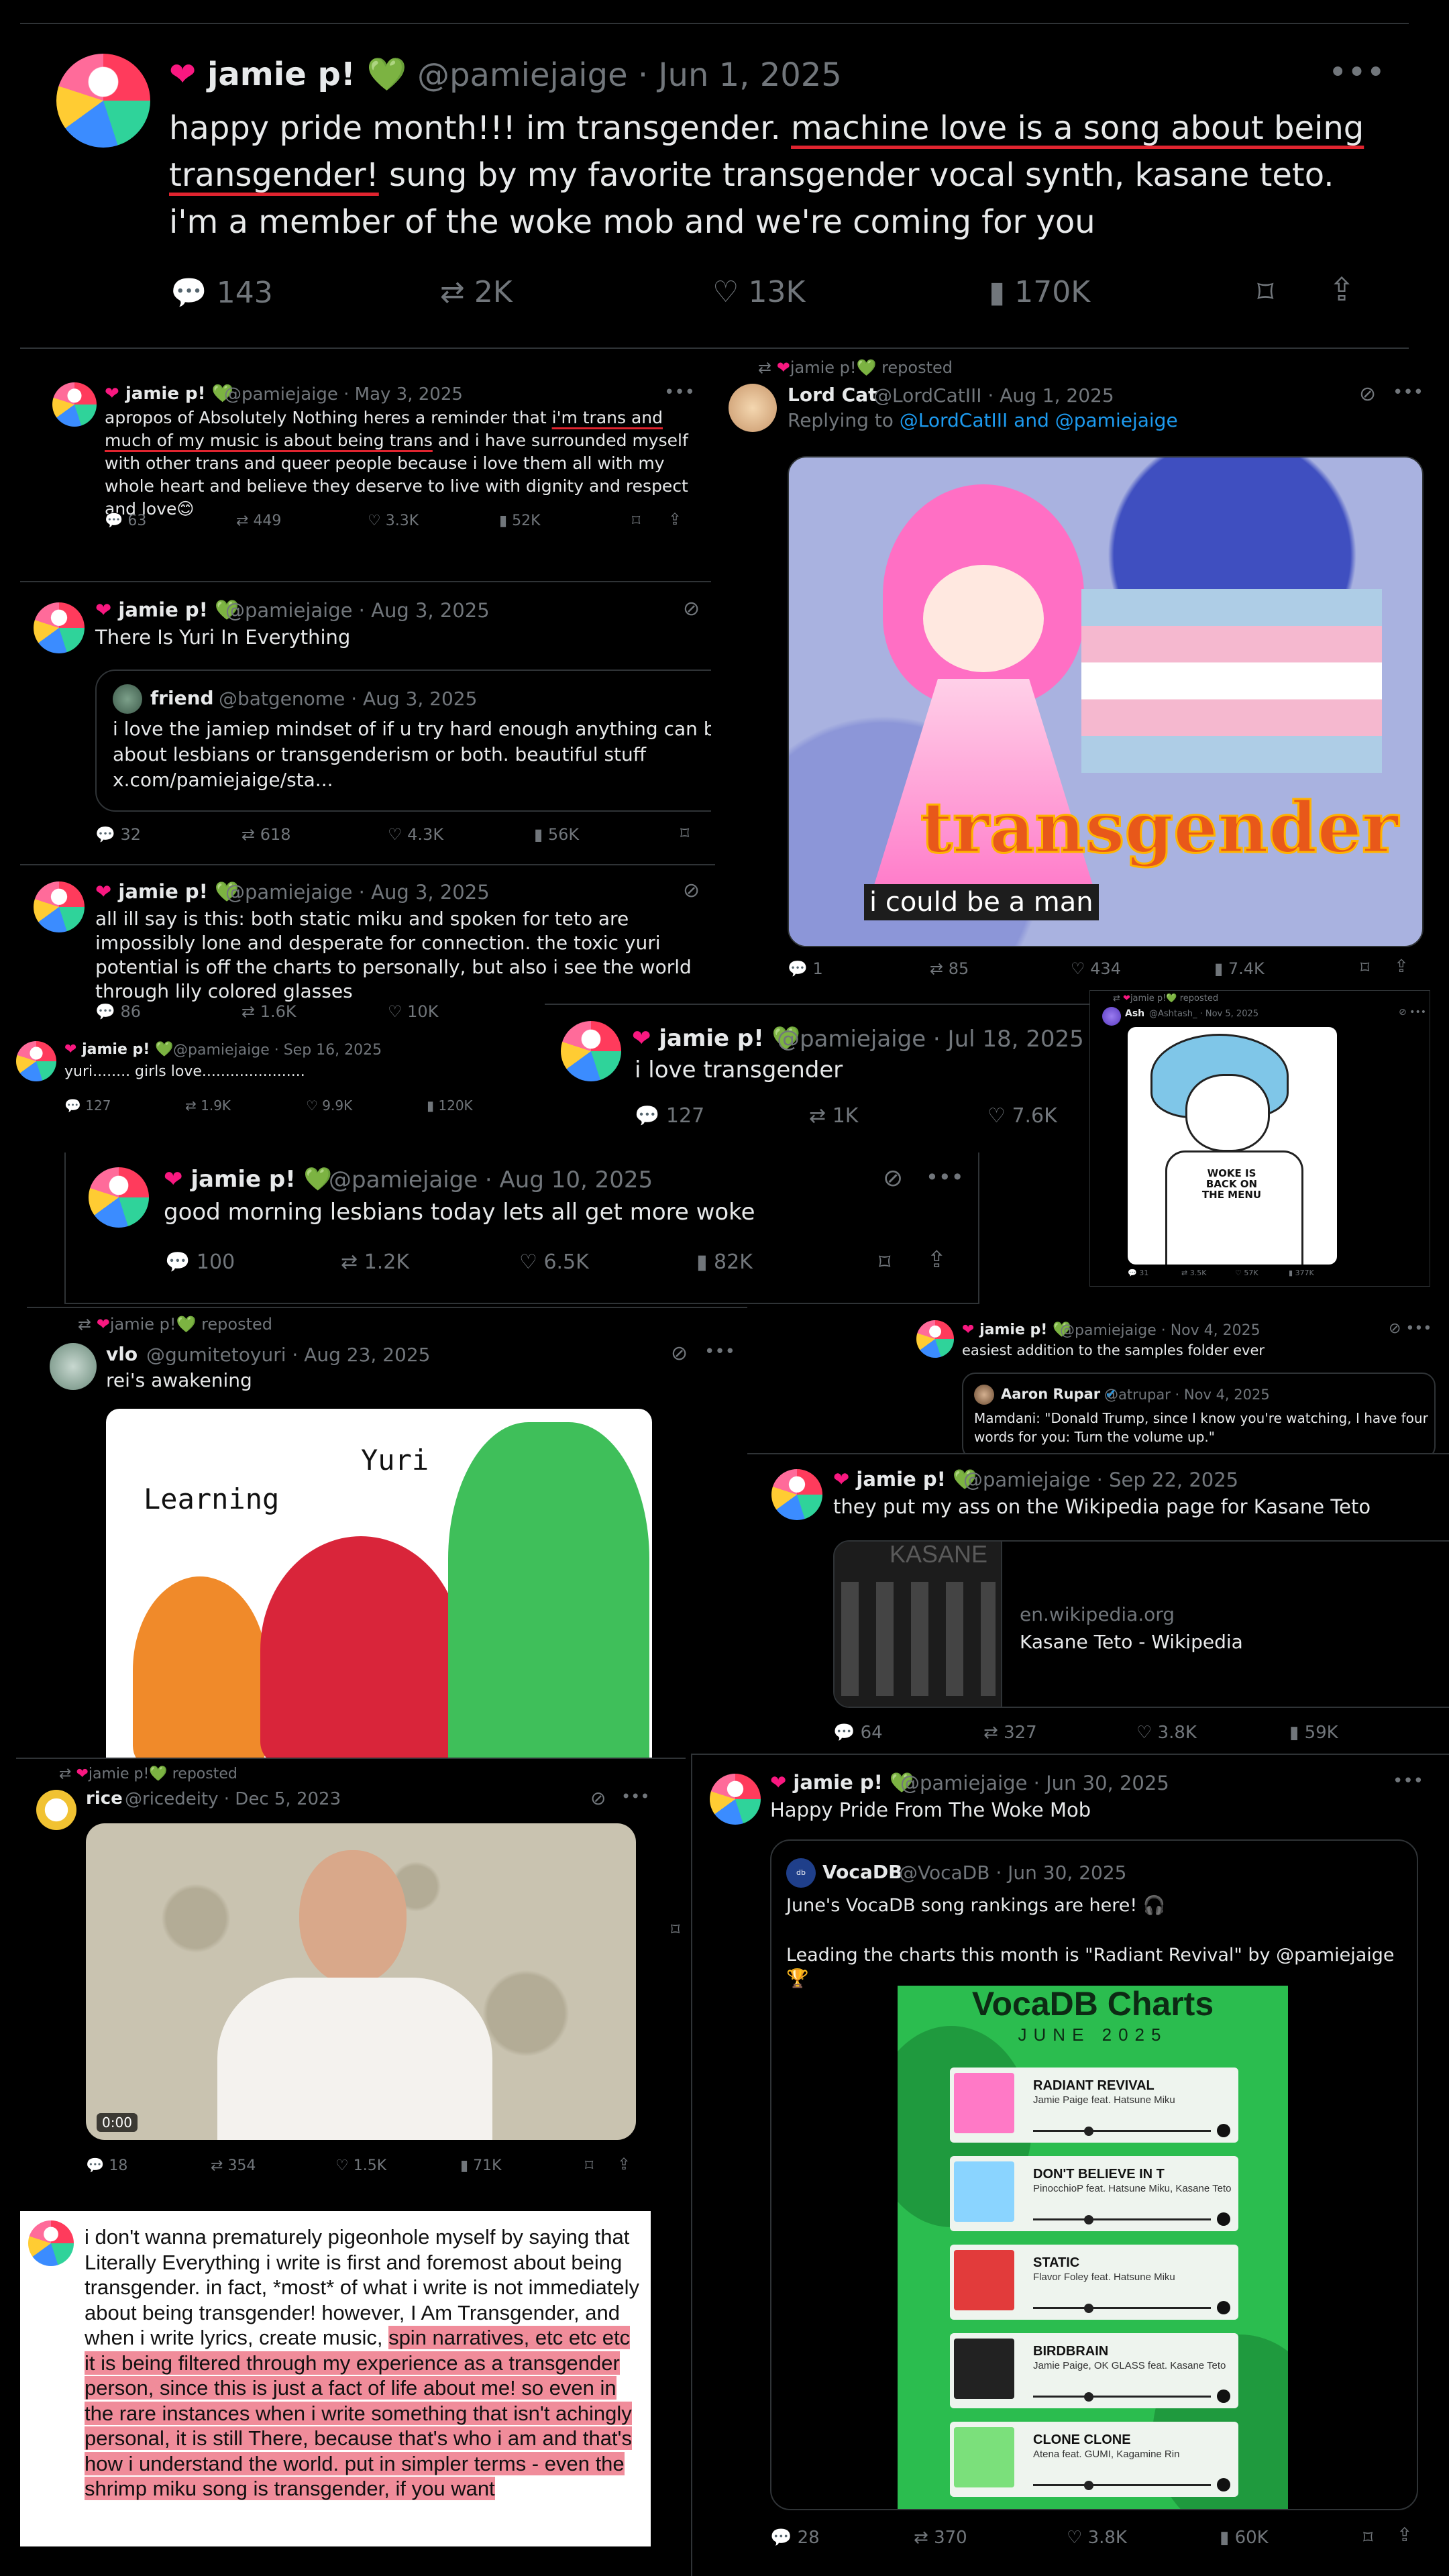 The height and width of the screenshot is (2576, 1449). Describe the element at coordinates (125, 521) in the screenshot. I see `reply-button: 💬 63` at that location.